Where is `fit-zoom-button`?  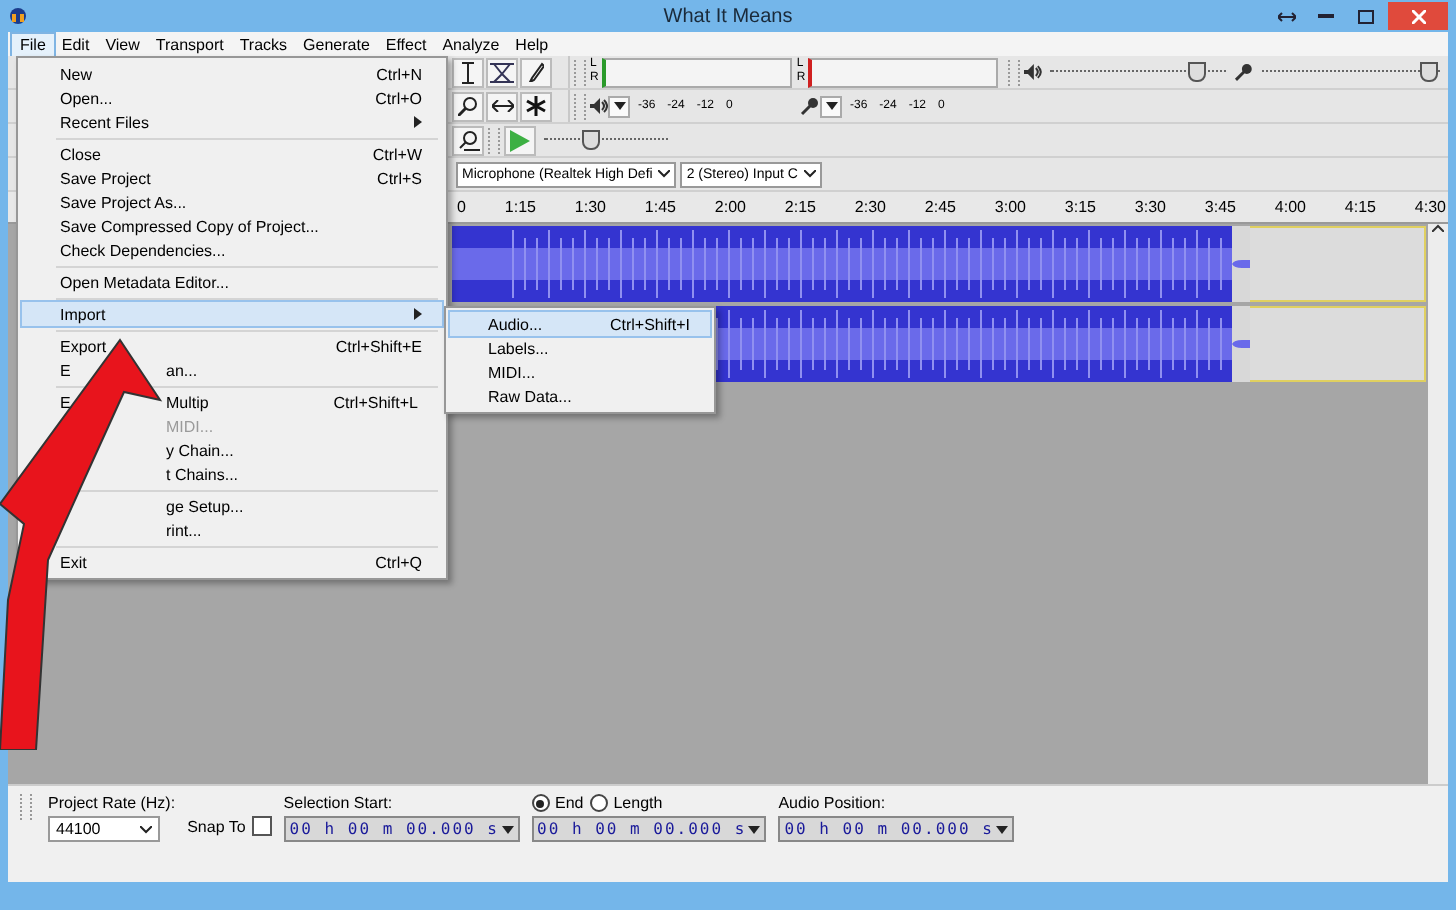
fit-zoom-button is located at coordinates (468, 140).